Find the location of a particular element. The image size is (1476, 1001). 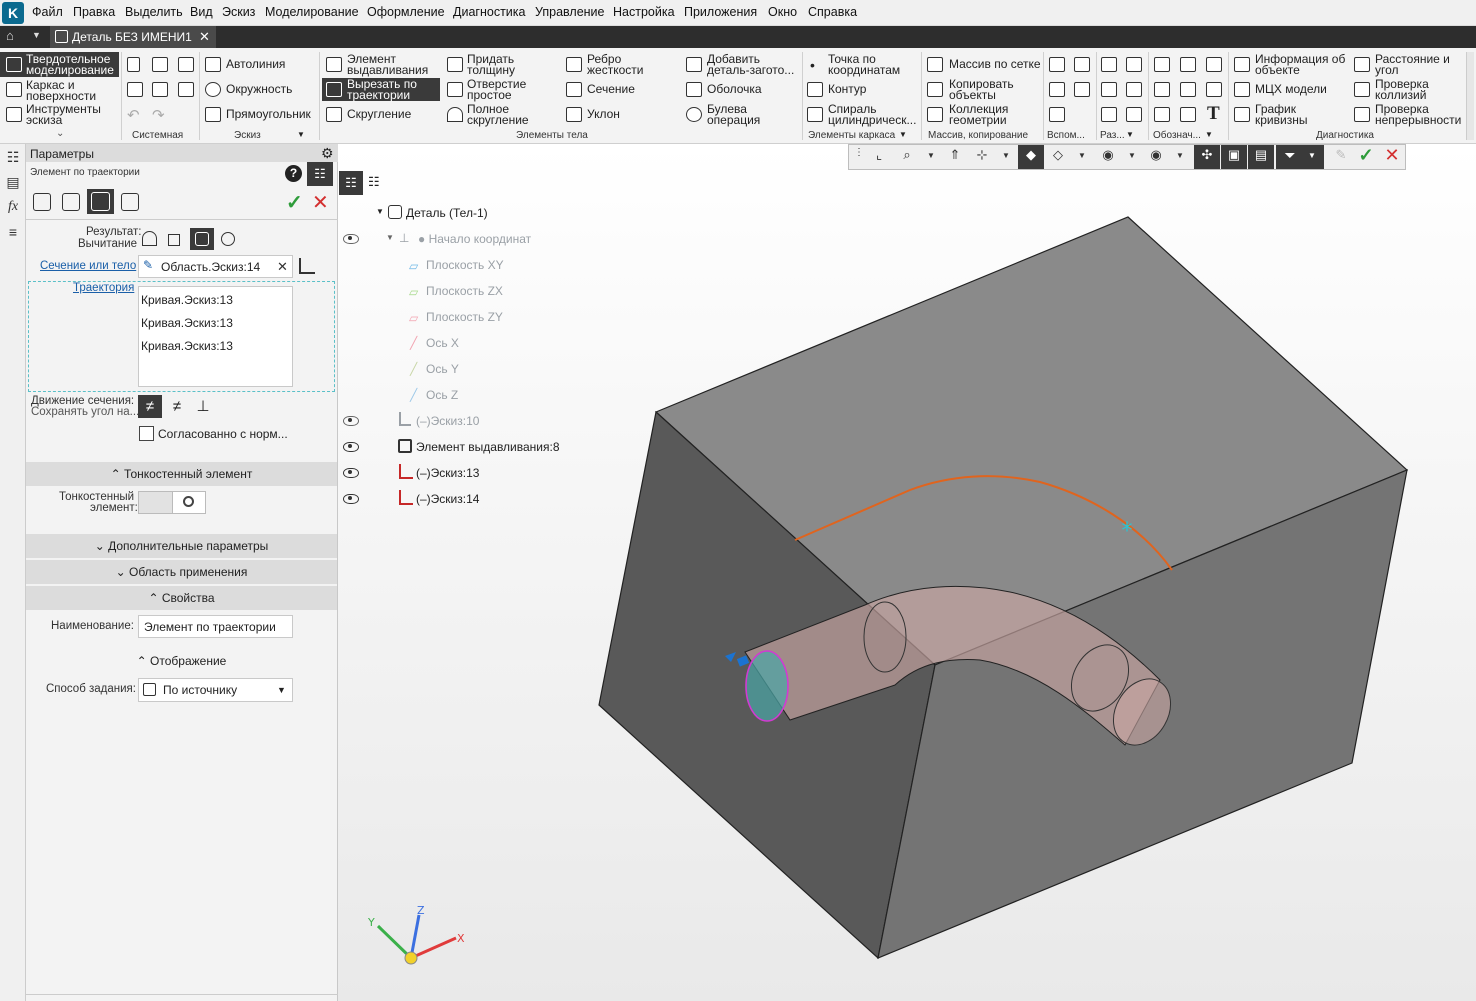

axis-x-arrow is located at coordinates (433, 948).